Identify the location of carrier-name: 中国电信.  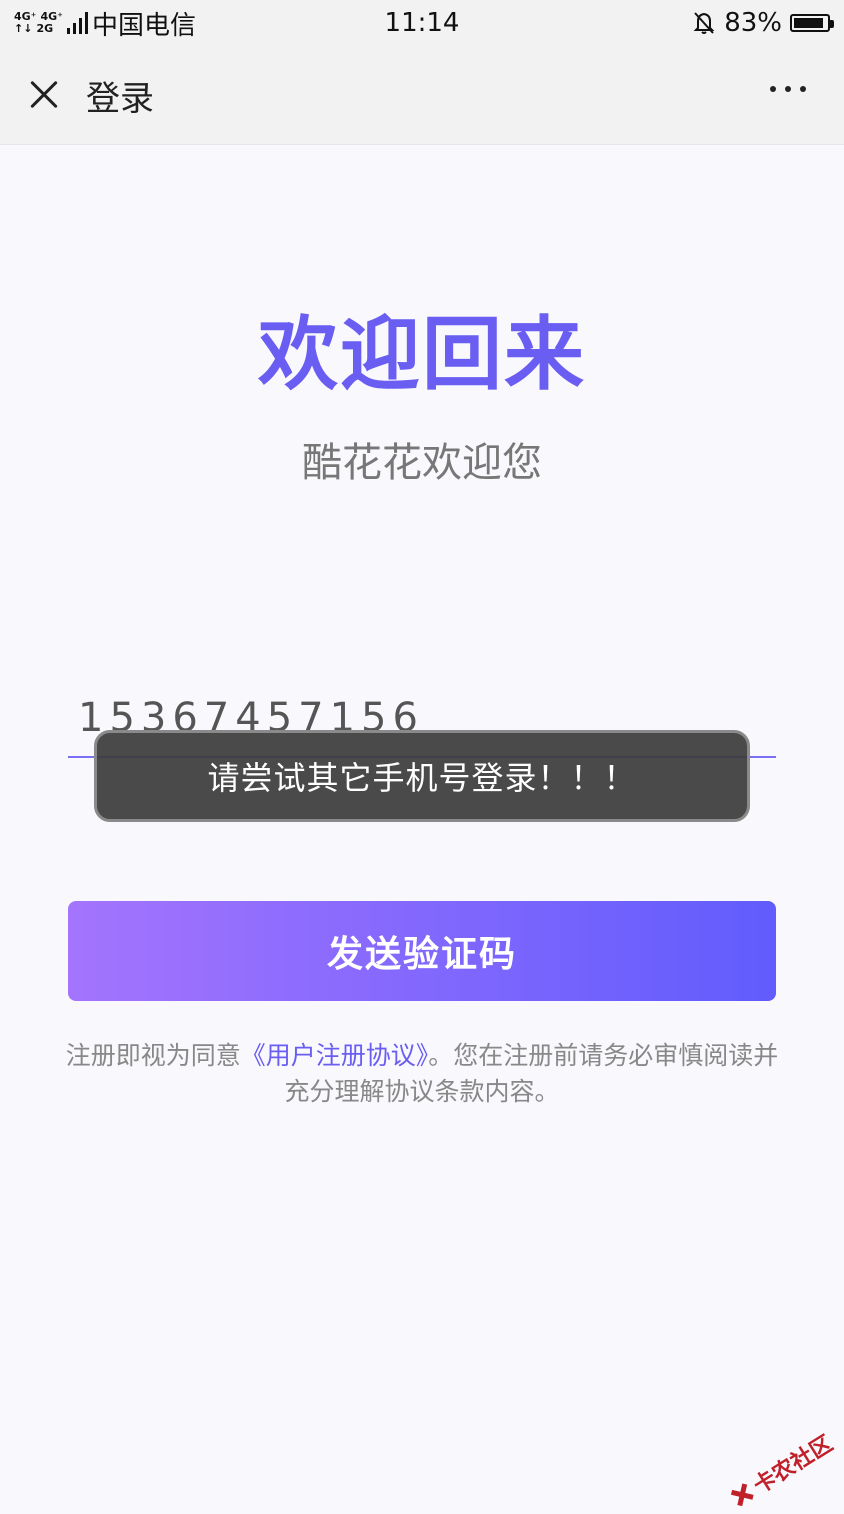
(144, 25).